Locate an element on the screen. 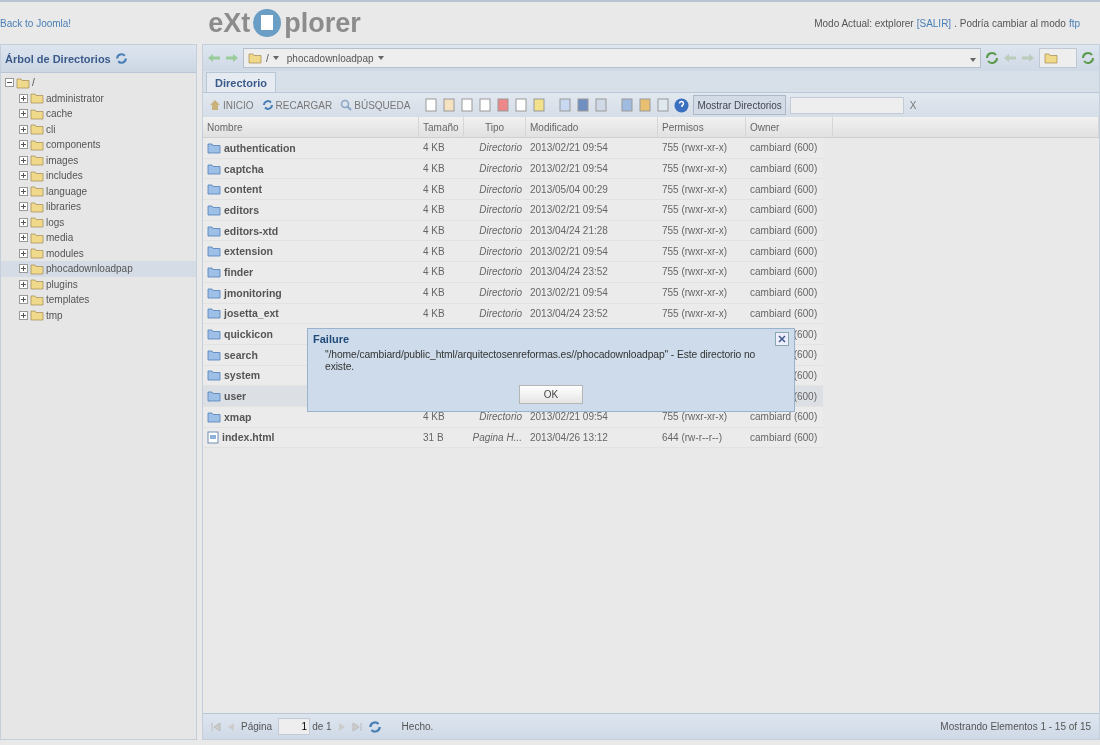 The width and height of the screenshot is (1100, 745). open-folder-icon is located at coordinates (23, 82).